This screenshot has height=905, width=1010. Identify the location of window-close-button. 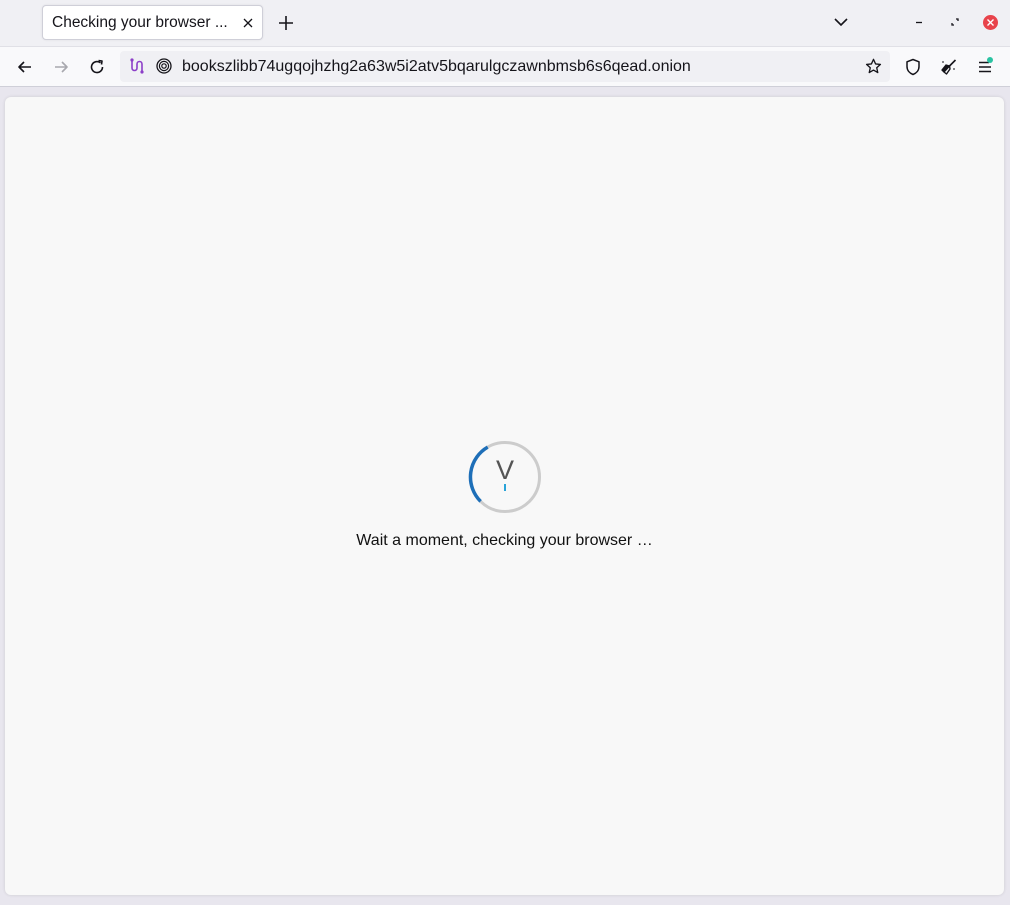
(990, 22).